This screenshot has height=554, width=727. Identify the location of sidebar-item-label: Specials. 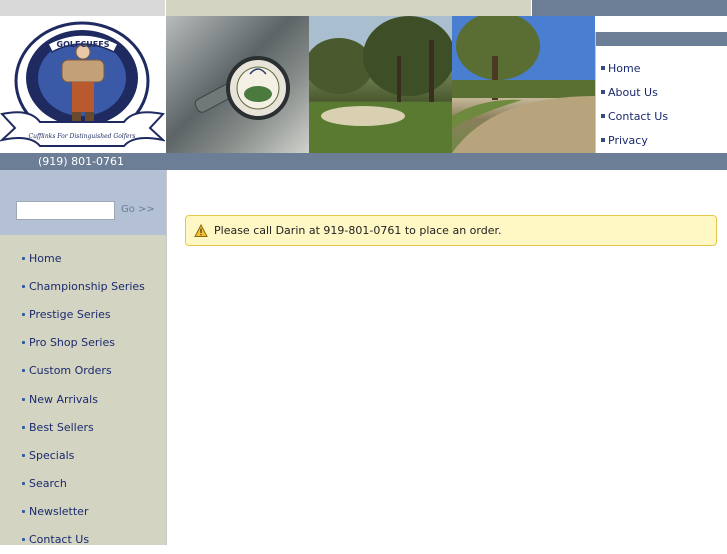
(52, 455).